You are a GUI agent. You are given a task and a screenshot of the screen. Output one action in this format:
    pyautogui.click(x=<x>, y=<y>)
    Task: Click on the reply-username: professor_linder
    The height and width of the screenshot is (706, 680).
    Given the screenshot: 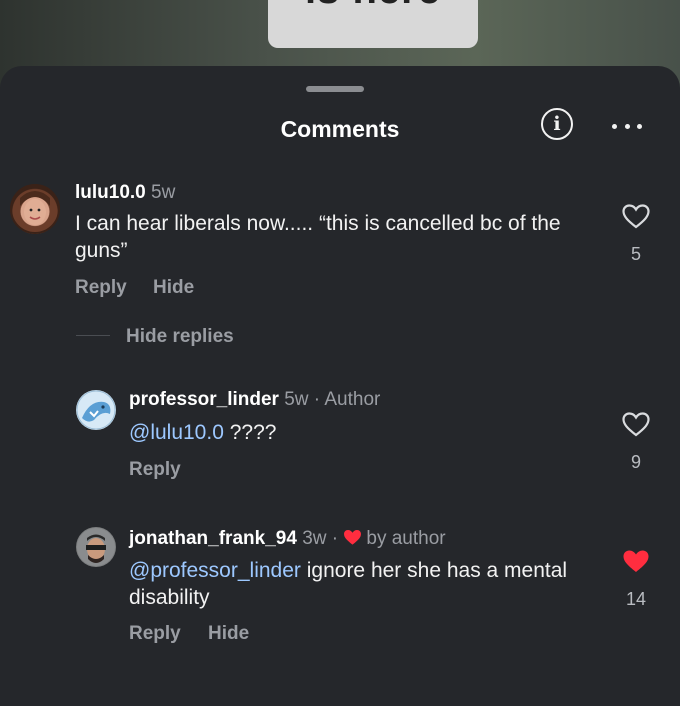 What is the action you would take?
    pyautogui.click(x=204, y=399)
    